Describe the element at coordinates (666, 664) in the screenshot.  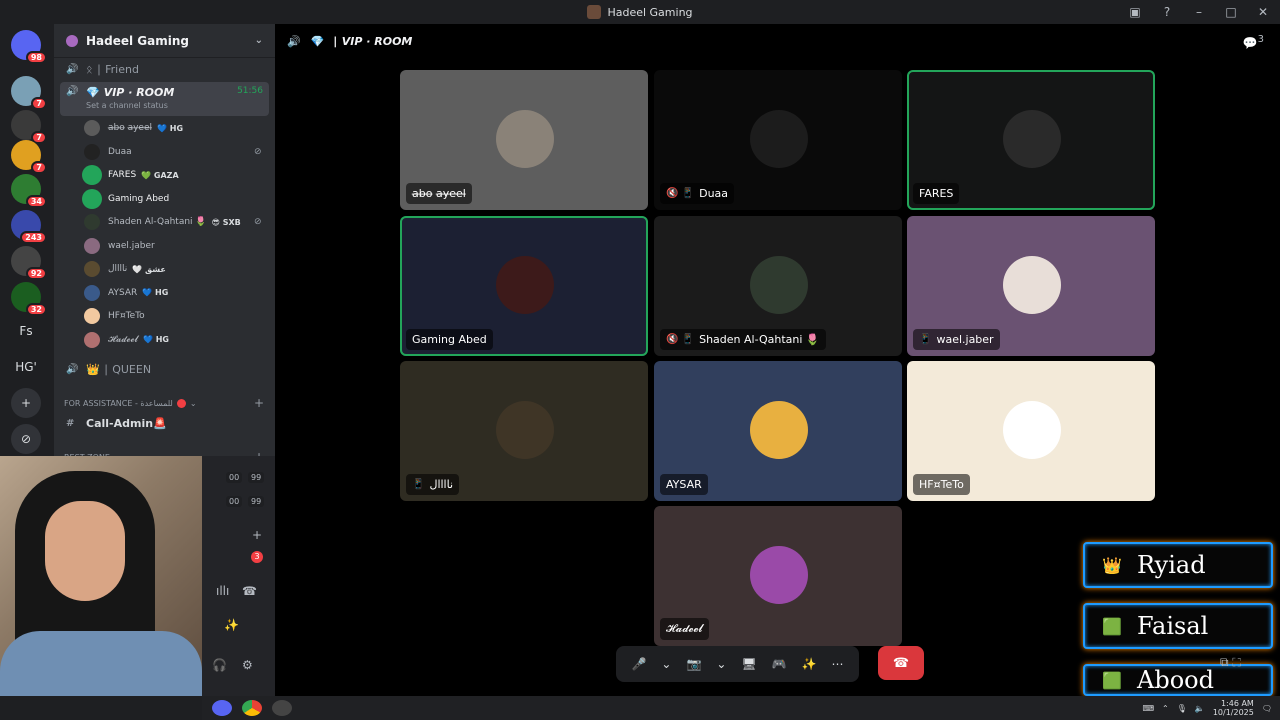
I see `mic-options-chevron: ⌄` at that location.